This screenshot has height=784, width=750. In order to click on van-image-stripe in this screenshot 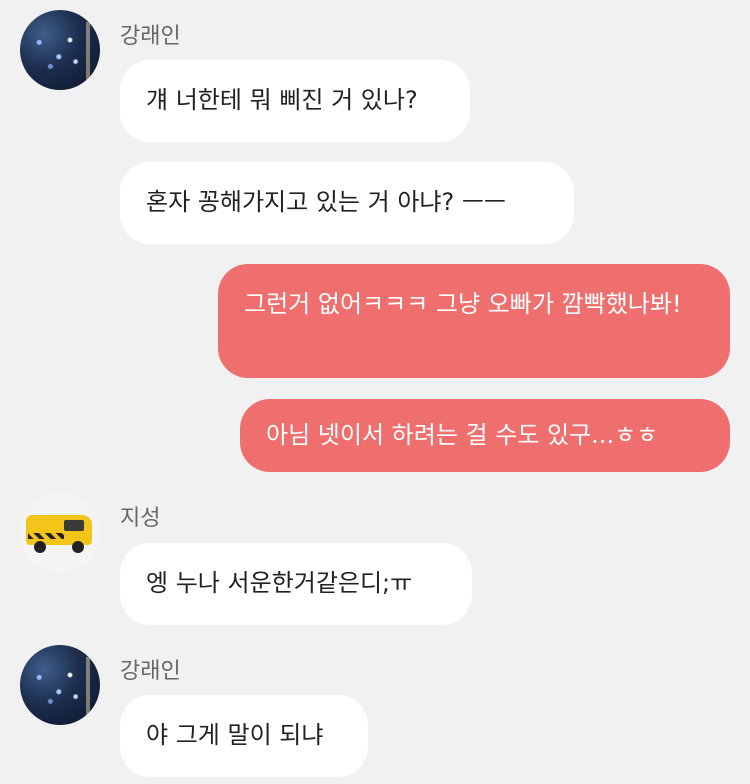, I will do `click(46, 536)`.